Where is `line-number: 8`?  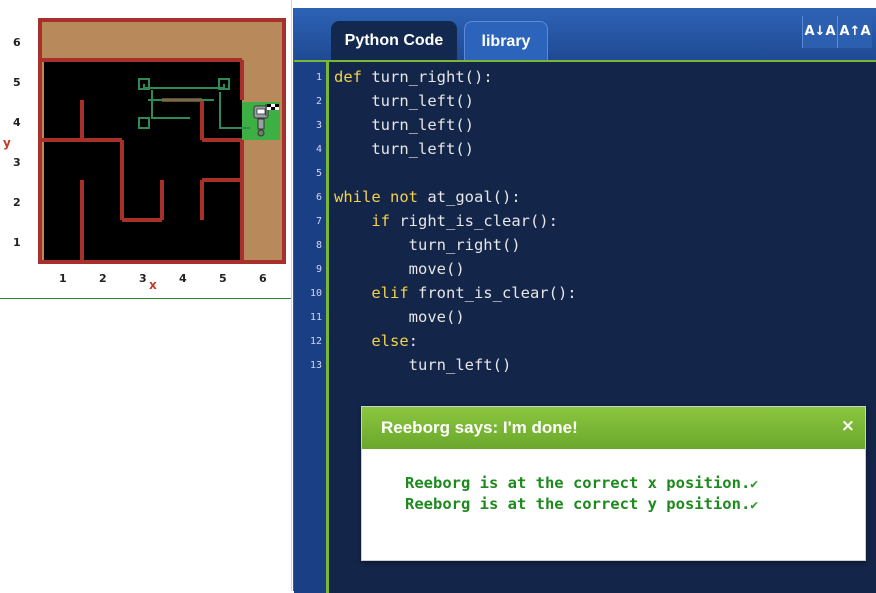
line-number: 8 is located at coordinates (318, 245).